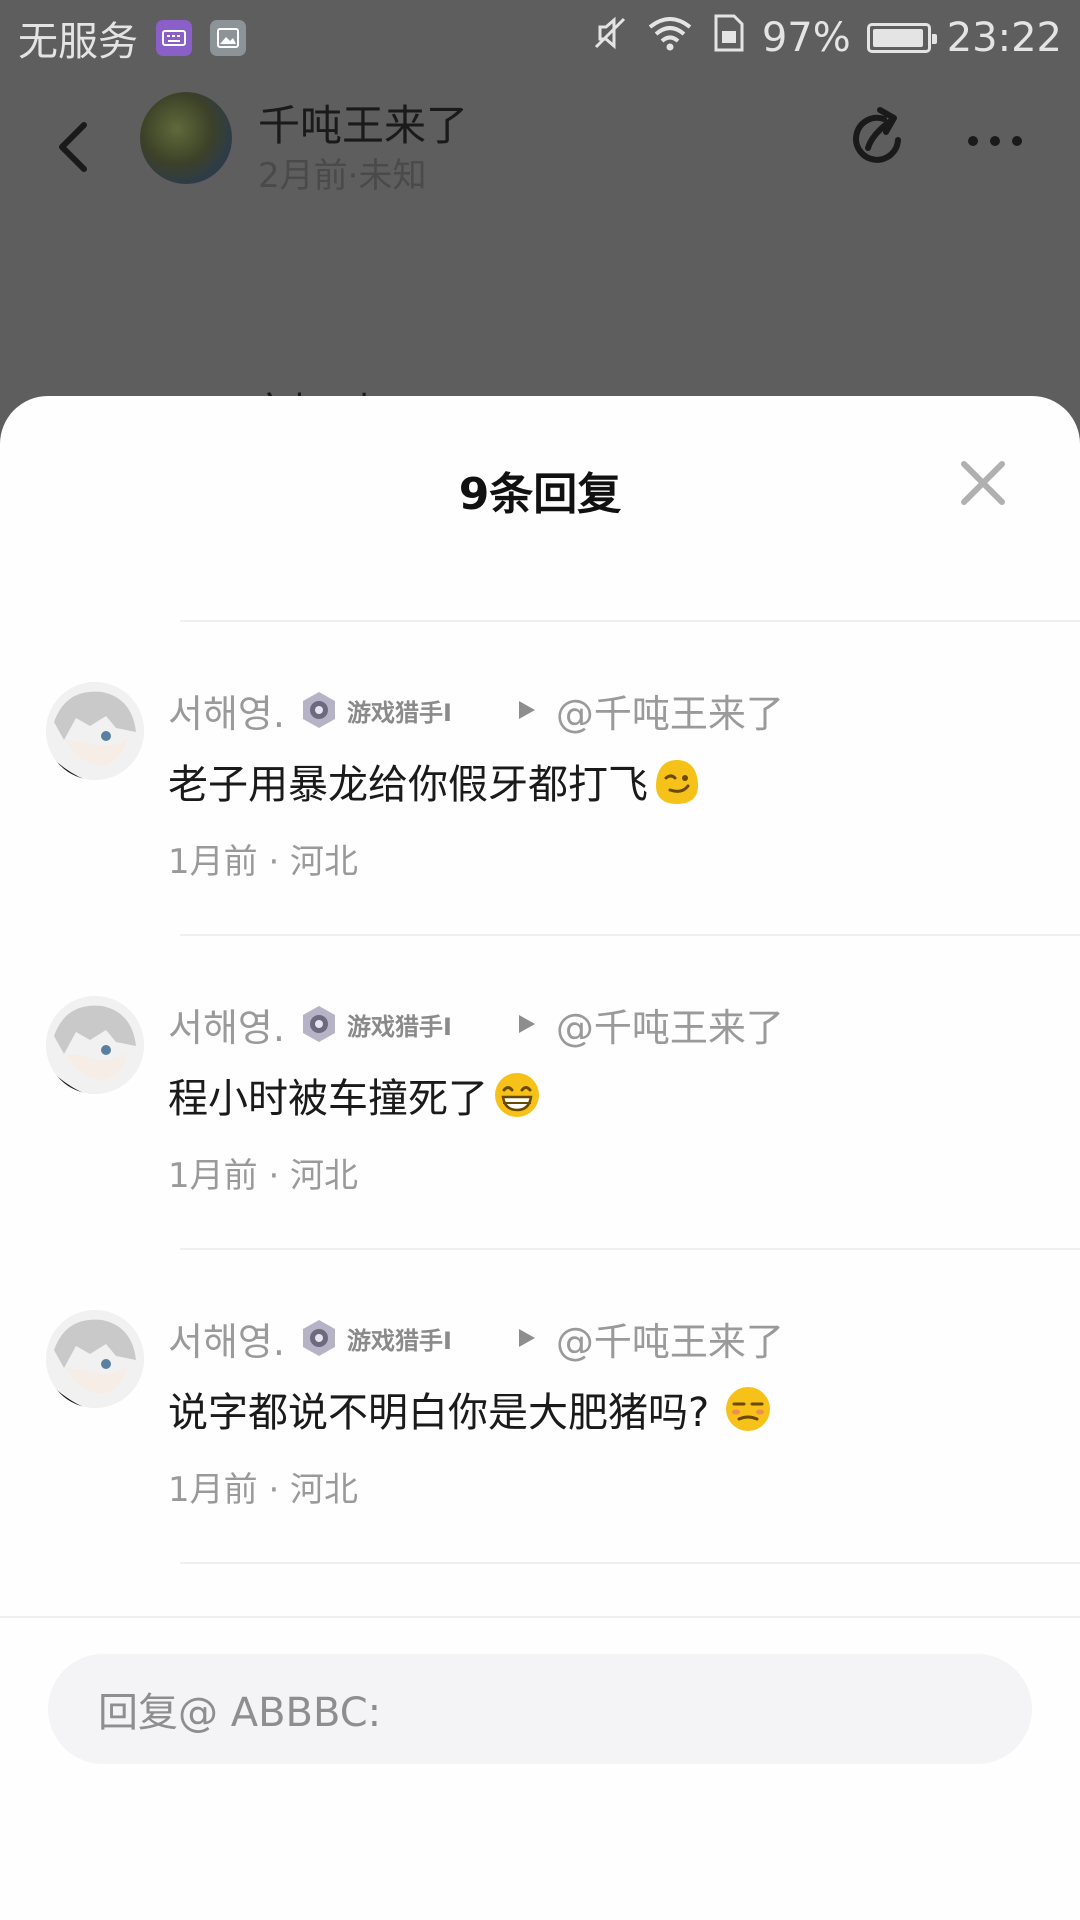 Image resolution: width=1080 pixels, height=1920 pixels. I want to click on mute-icon, so click(610, 38).